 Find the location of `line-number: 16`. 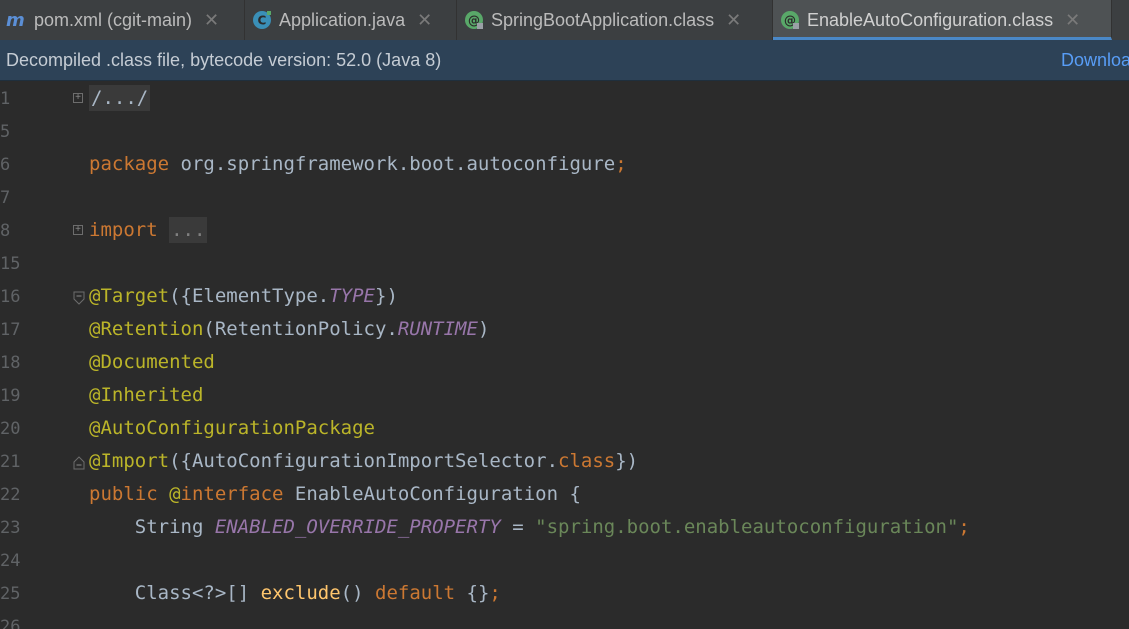

line-number: 16 is located at coordinates (10, 297).